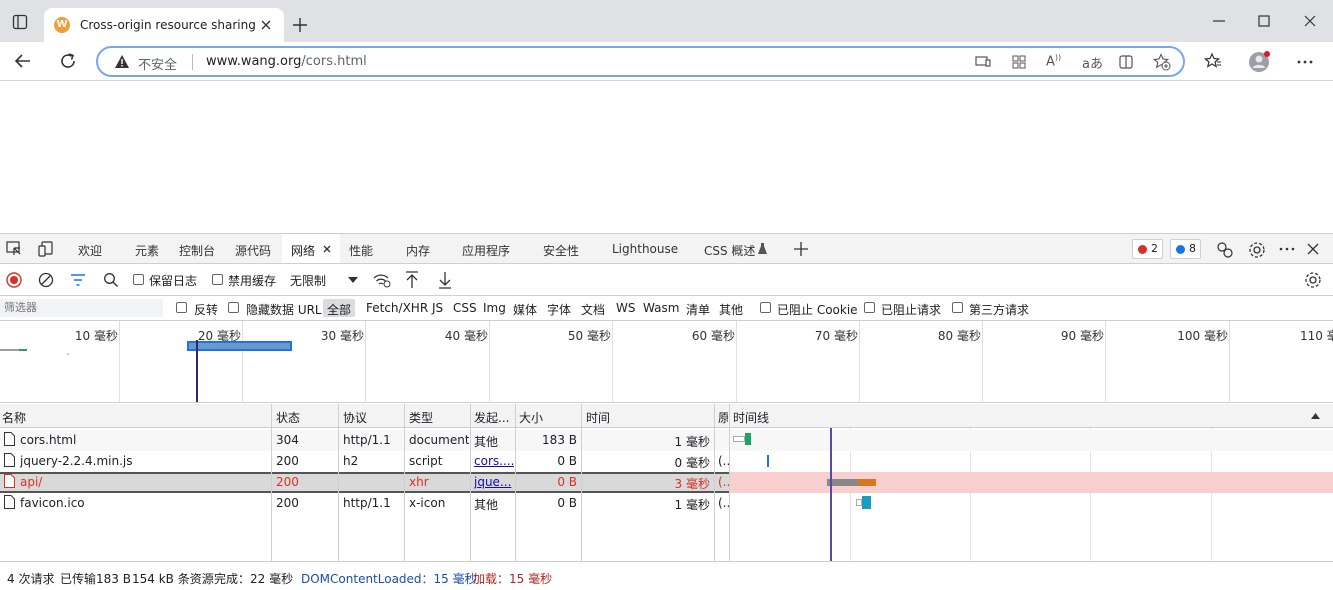 This screenshot has width=1333, height=590. What do you see at coordinates (197, 250) in the screenshot?
I see `tab-console: 控制台` at bounding box center [197, 250].